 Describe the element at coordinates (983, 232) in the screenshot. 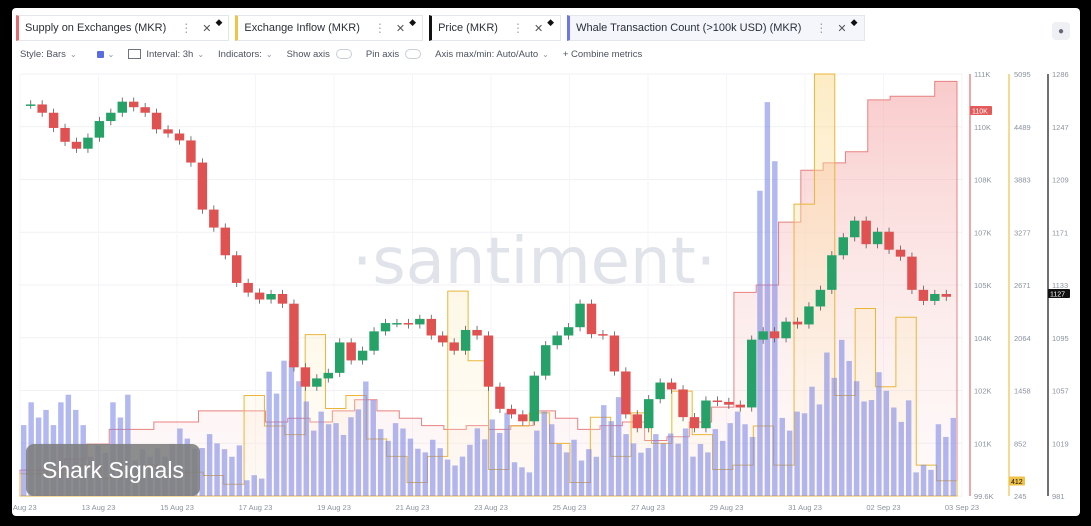

I see `y-tick-label: 107K` at that location.